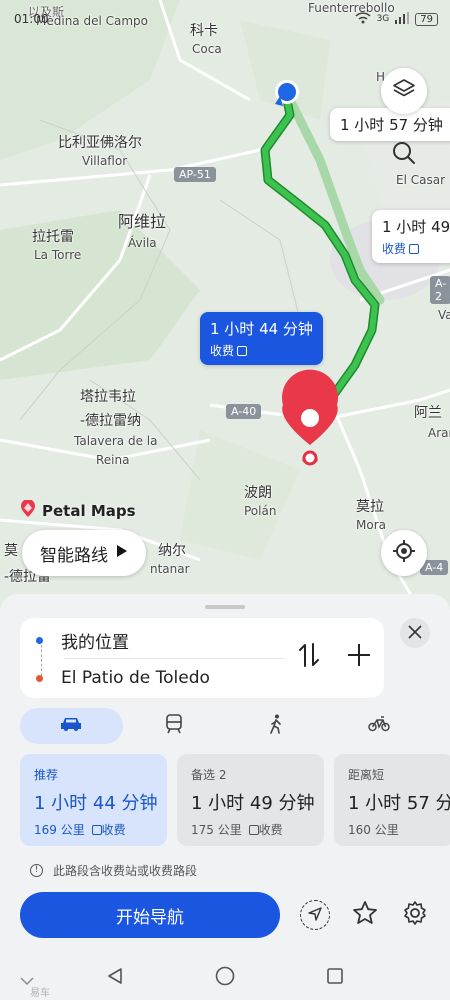  I want to click on origin-dot-icon, so click(39, 640).